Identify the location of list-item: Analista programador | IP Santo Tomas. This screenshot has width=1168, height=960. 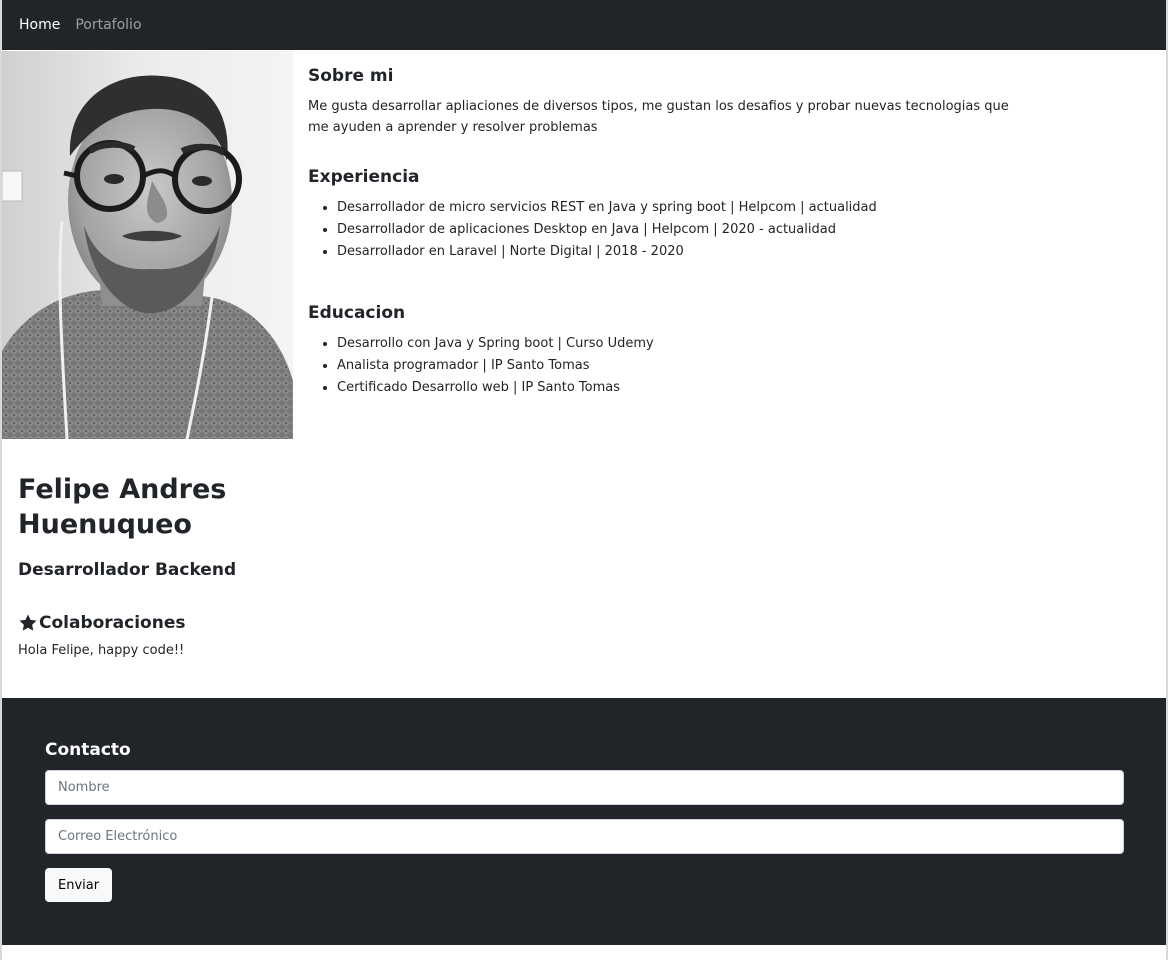
(682, 366).